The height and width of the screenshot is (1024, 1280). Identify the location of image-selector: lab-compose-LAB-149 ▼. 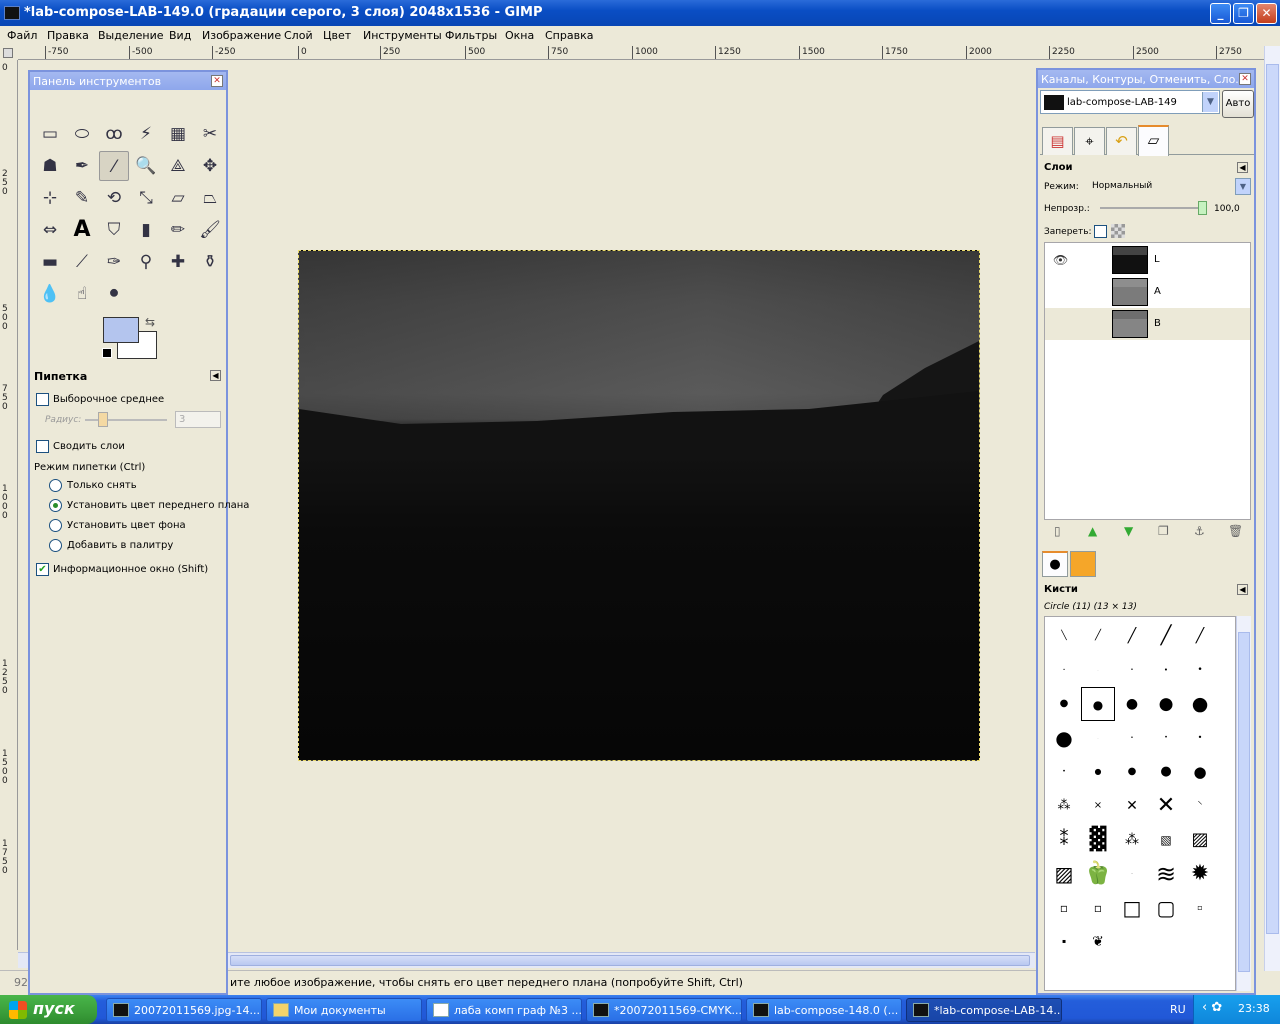
(1130, 102).